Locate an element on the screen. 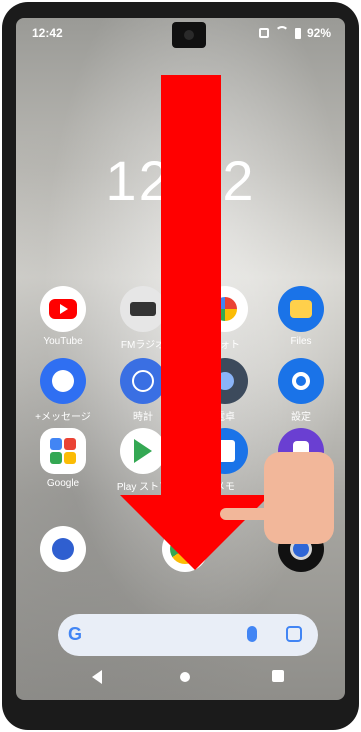 The width and height of the screenshot is (361, 732). status-right-icons: 92% is located at coordinates (294, 33).